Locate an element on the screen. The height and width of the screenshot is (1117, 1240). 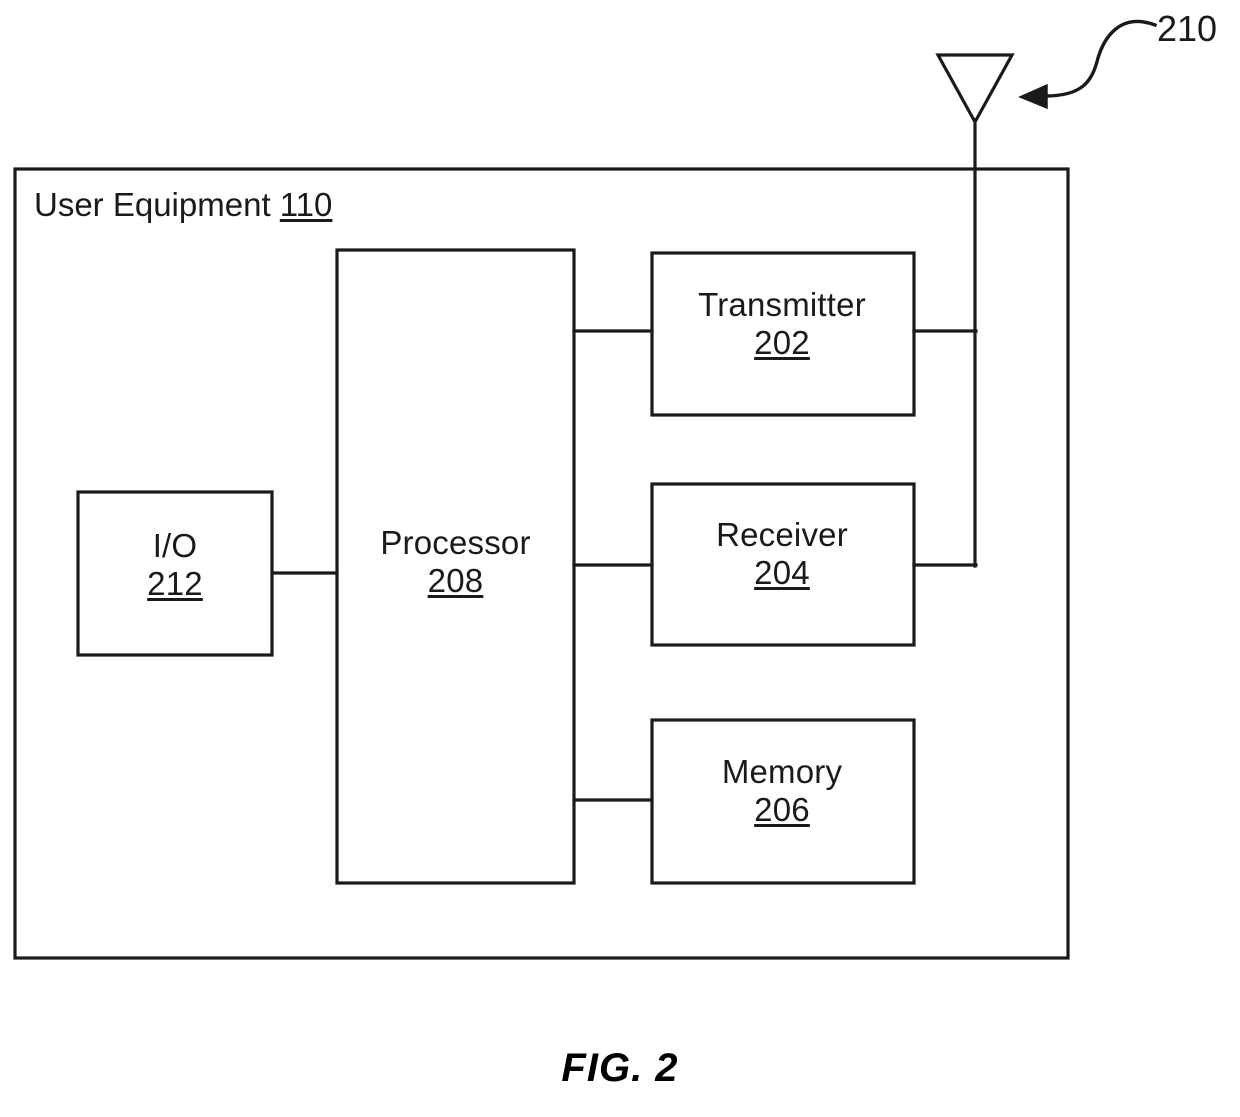
io-block-box is located at coordinates (175, 573).